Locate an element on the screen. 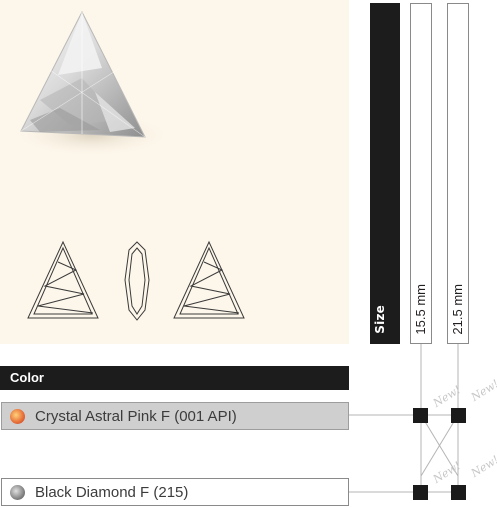 Image resolution: width=497 pixels, height=508 pixels. color-row-crystal-astral-pink: Crystal Astral Pink F (001 API) is located at coordinates (175, 416).